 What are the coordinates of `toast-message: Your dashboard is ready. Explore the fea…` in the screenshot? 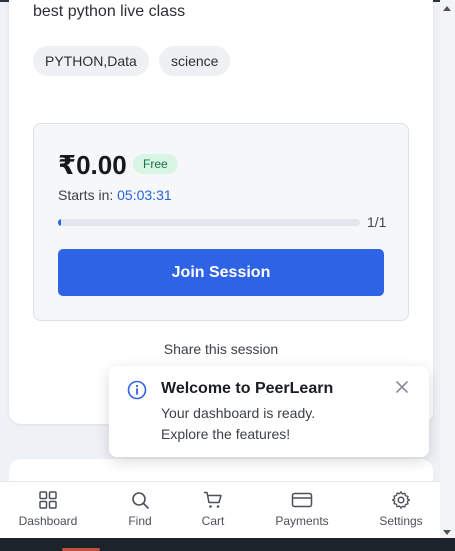 It's located at (238, 423).